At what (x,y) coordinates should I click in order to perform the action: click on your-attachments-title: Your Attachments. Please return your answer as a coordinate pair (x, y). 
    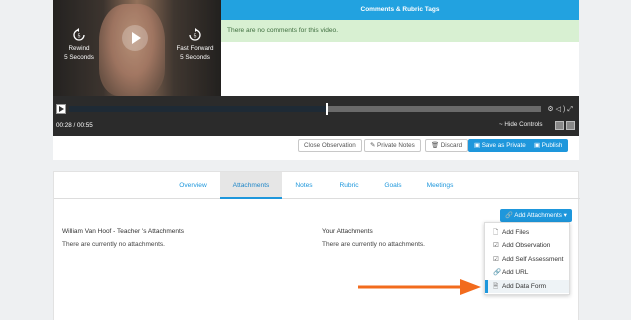
    Looking at the image, I should click on (347, 231).